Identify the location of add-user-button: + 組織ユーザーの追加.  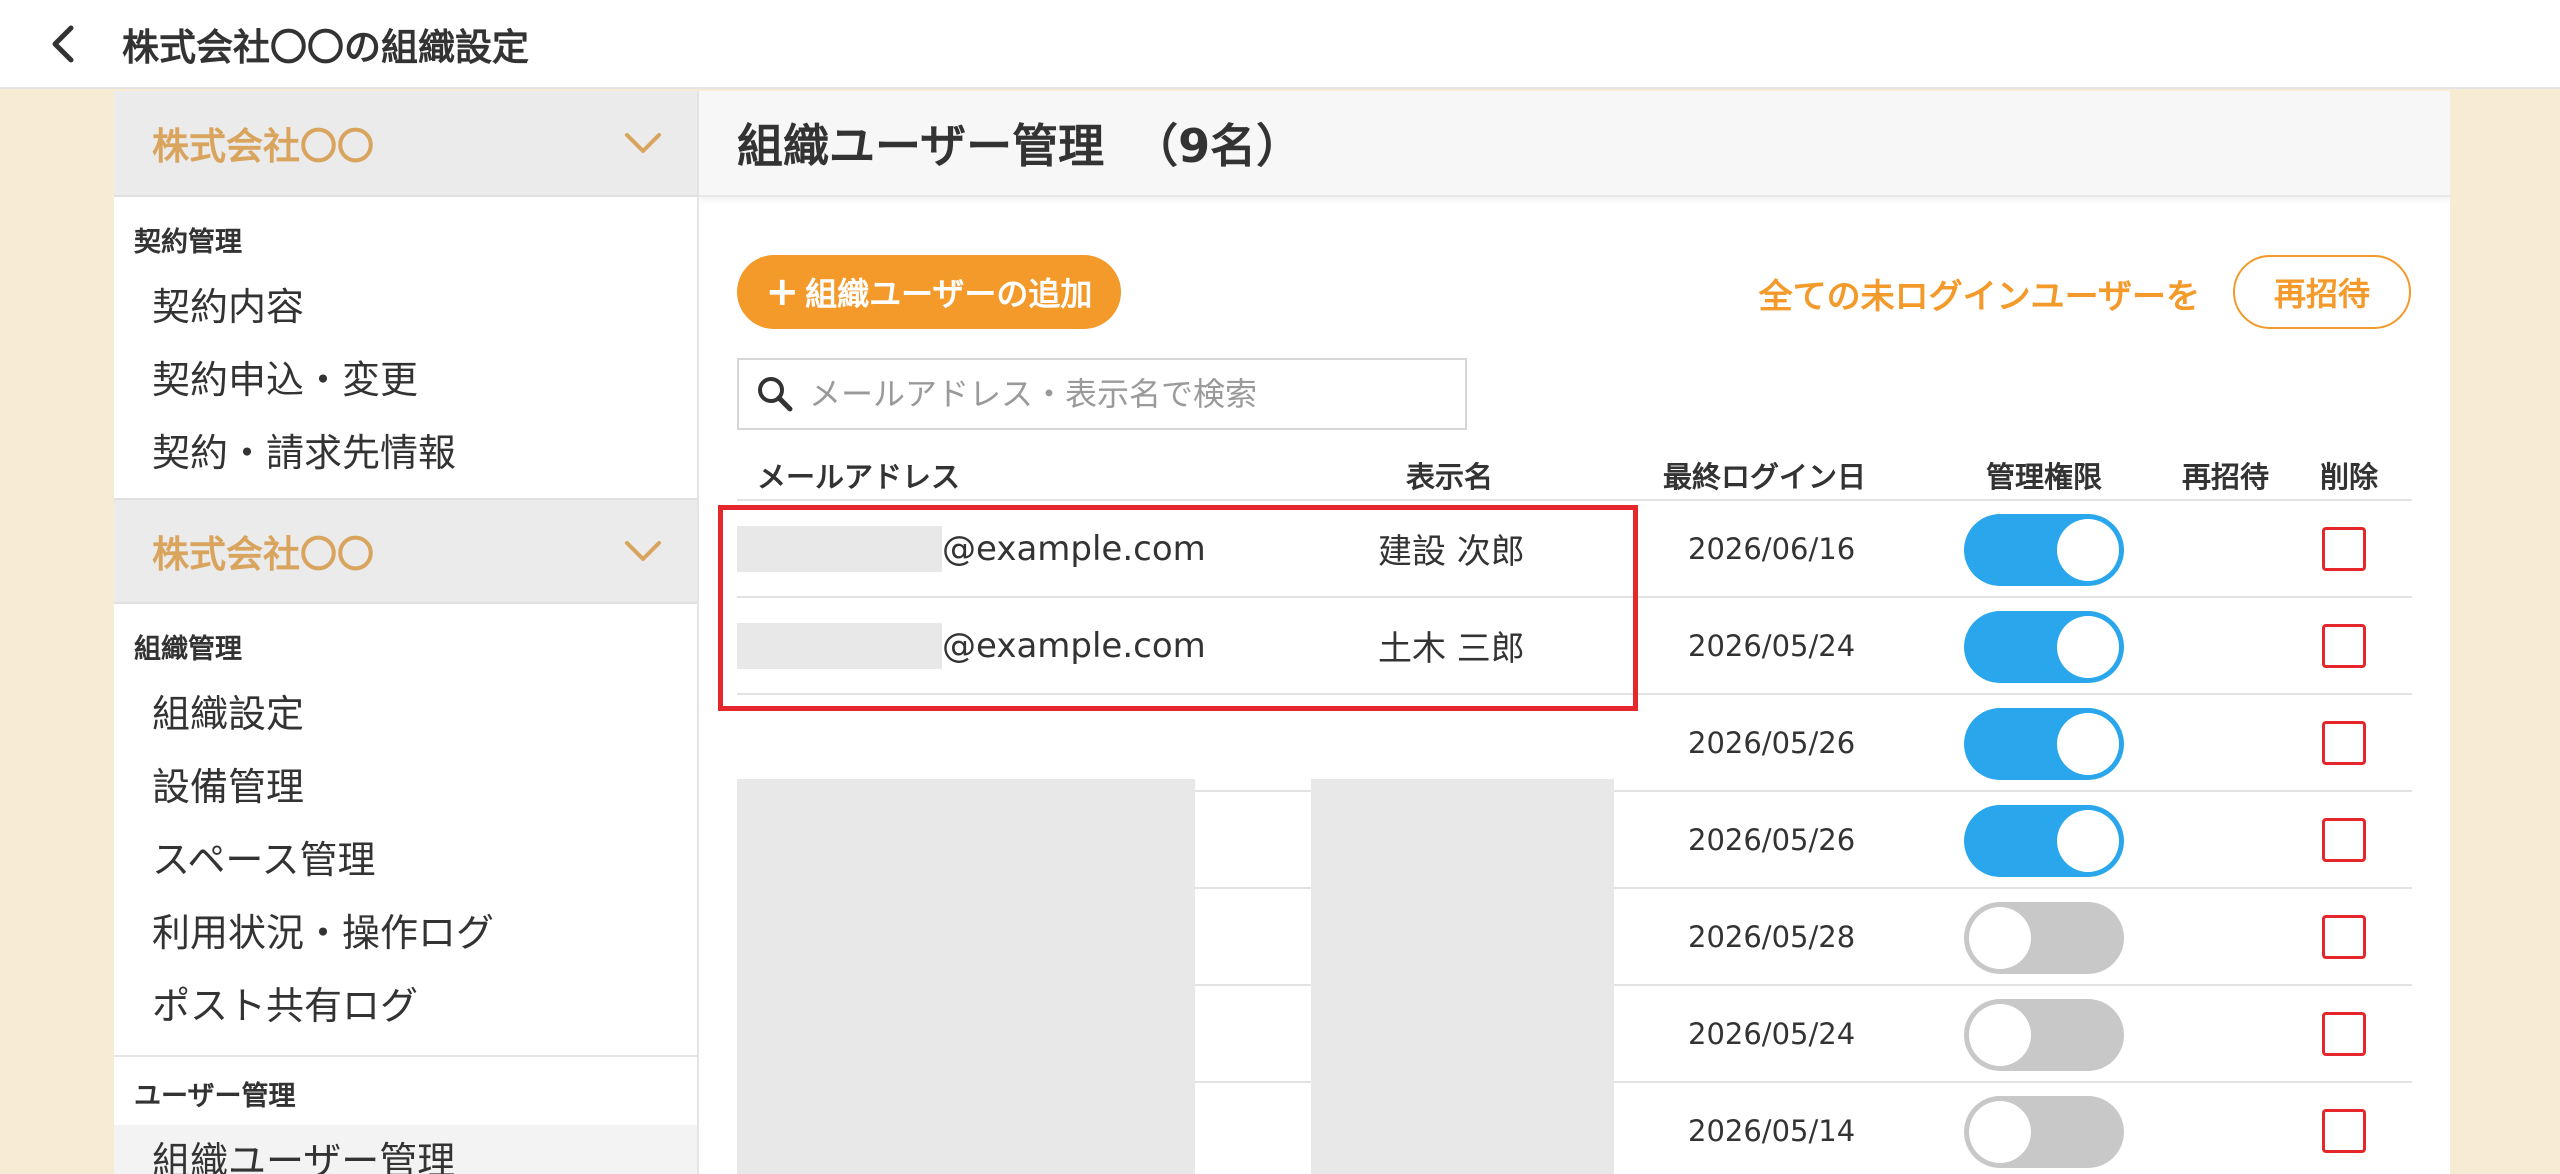
(929, 292).